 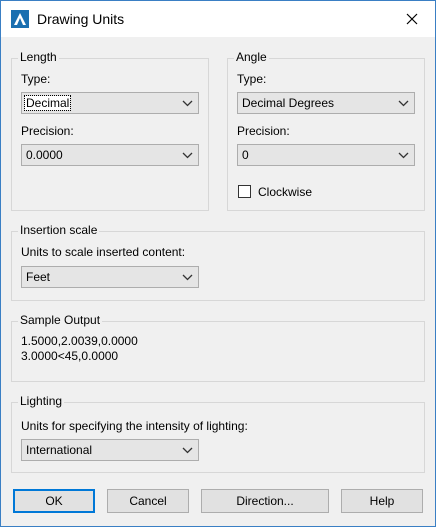 I want to click on lighting-units-value: International, so click(x=59, y=450).